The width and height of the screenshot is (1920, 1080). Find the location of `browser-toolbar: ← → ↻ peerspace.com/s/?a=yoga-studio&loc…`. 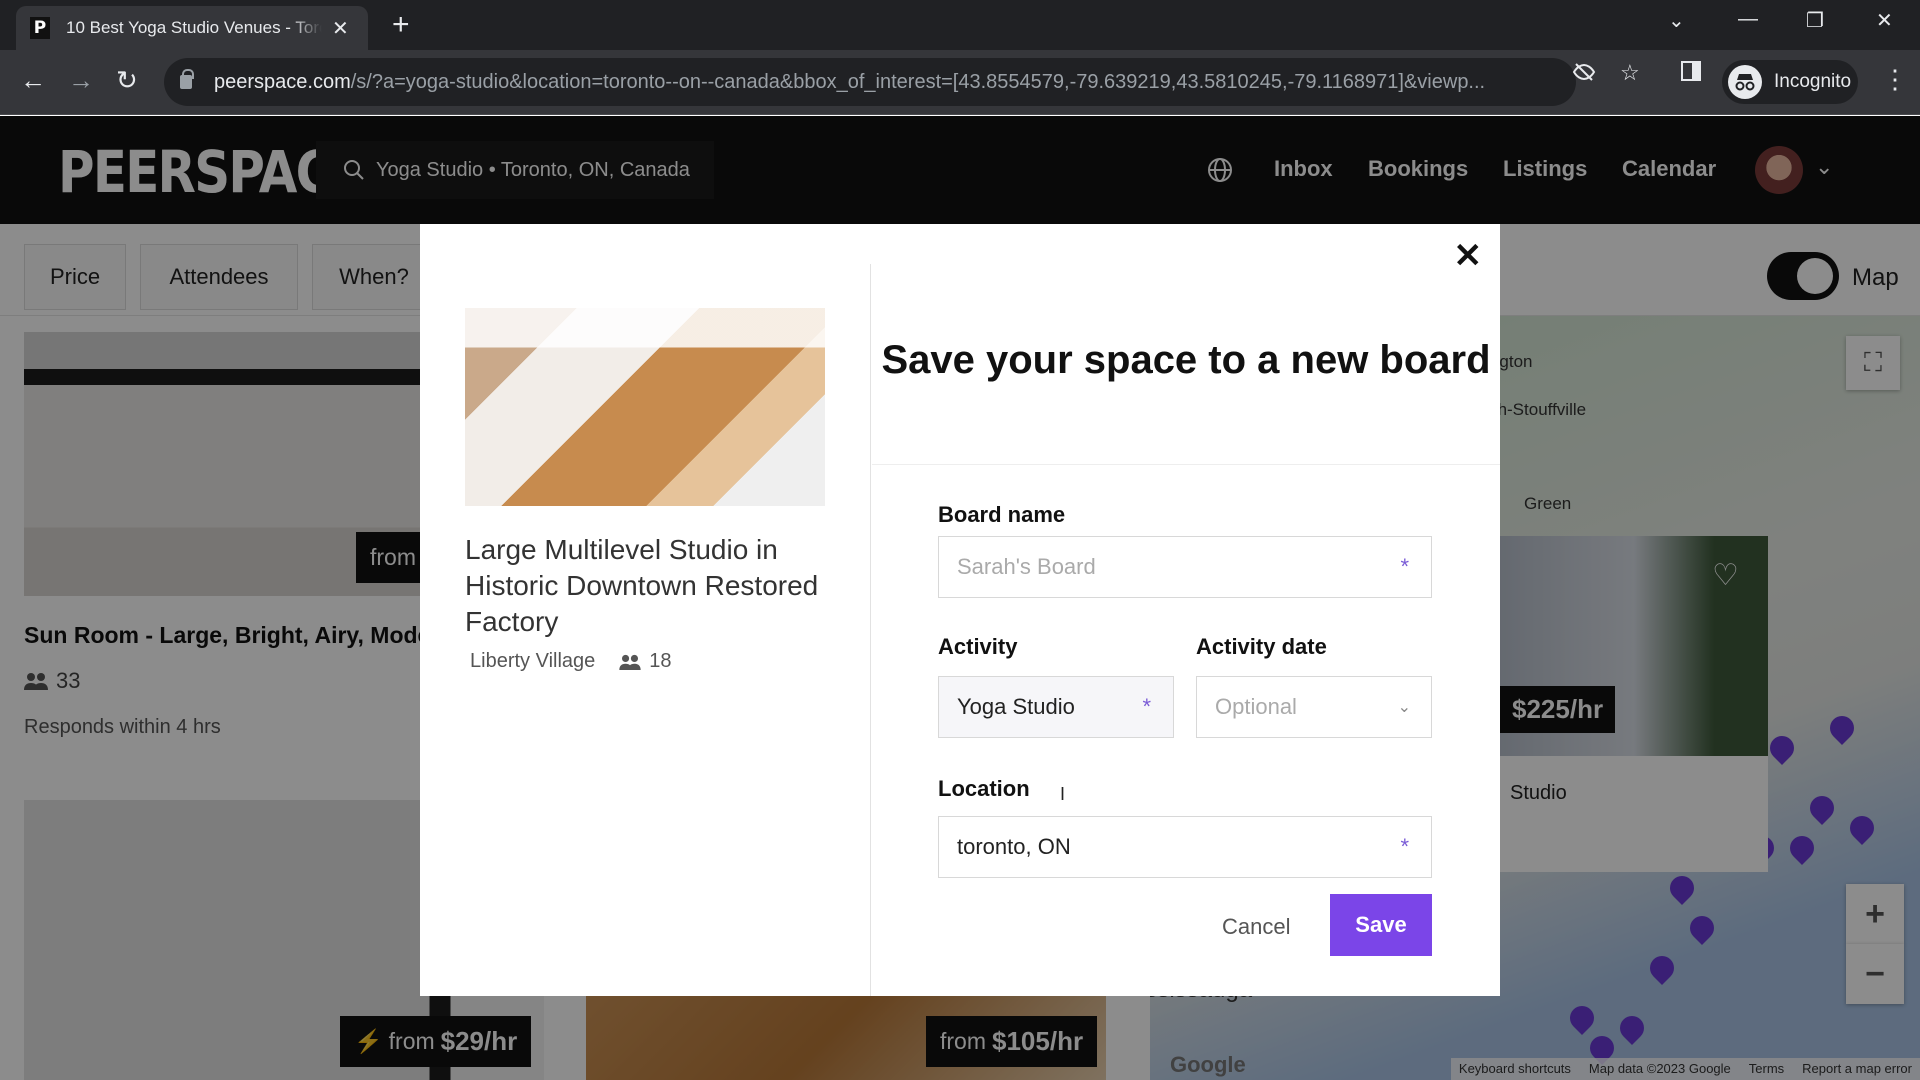

browser-toolbar: ← → ↻ peerspace.com/s/?a=yoga-studio&loc… is located at coordinates (960, 82).